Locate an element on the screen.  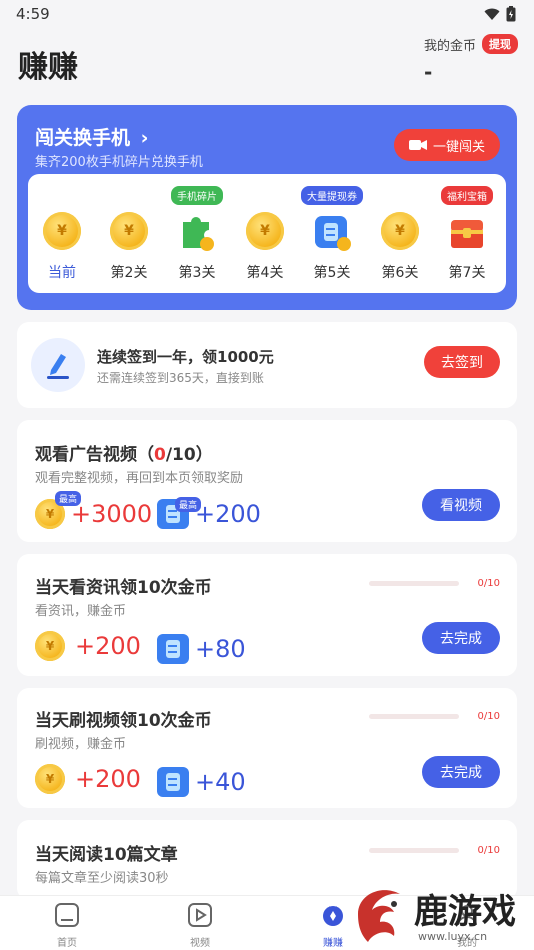
level-label: 第5关 is located at coordinates (332, 273).